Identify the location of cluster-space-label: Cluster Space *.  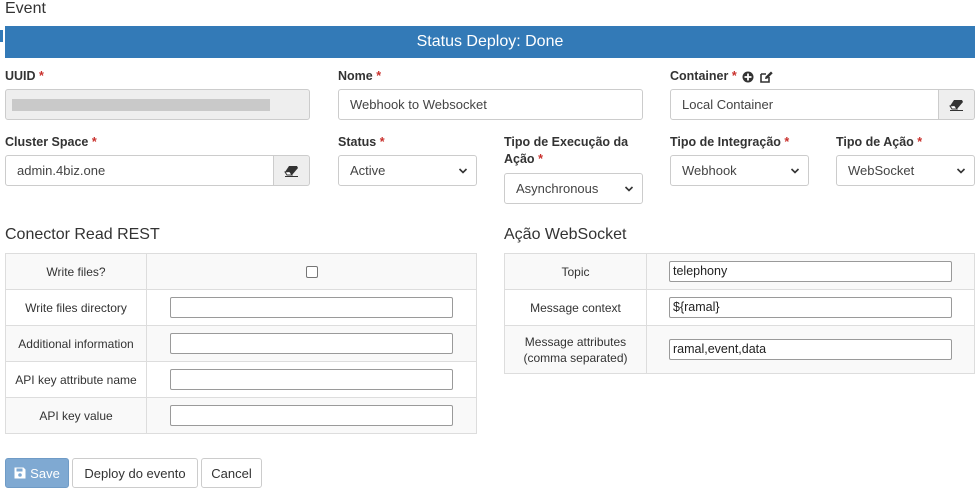
(51, 142).